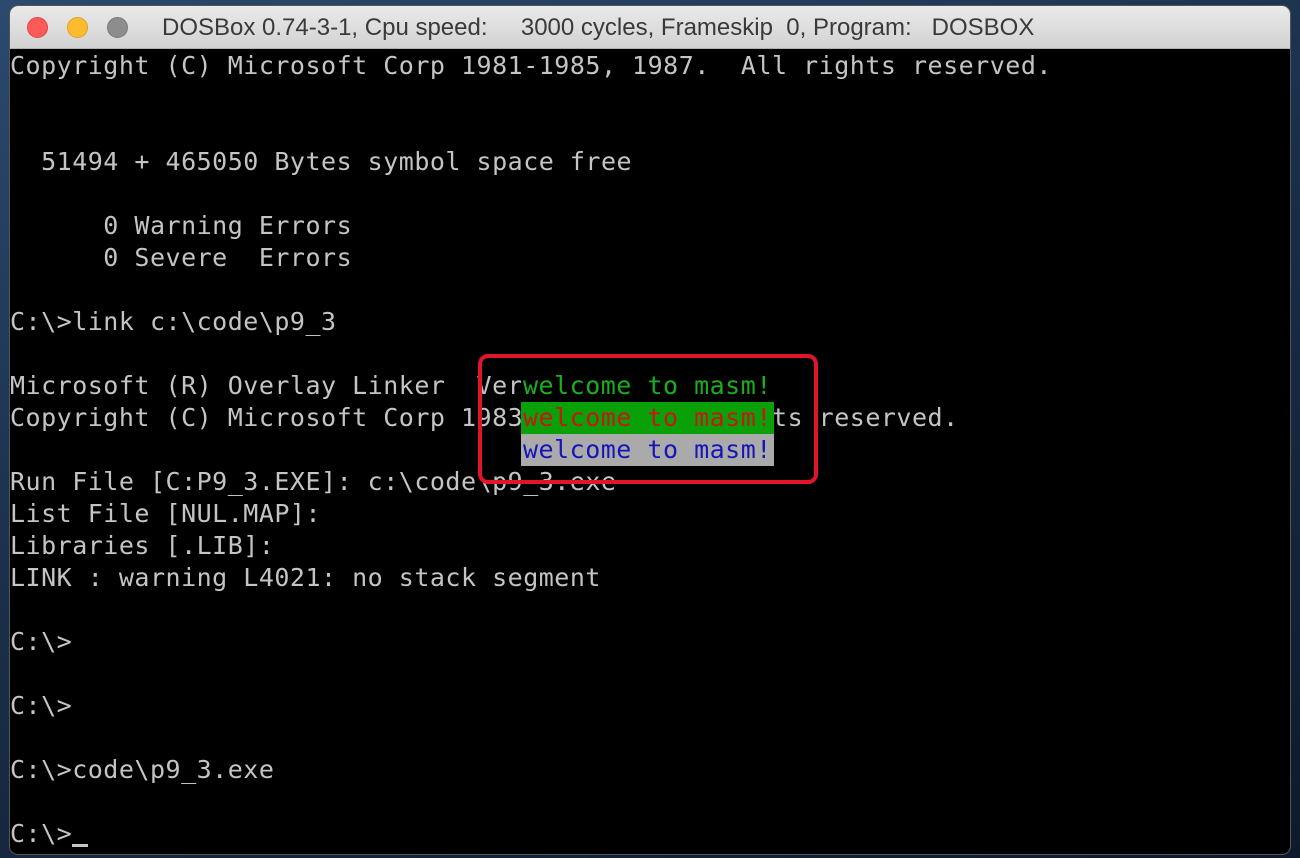 Image resolution: width=1300 pixels, height=858 pixels. Describe the element at coordinates (305, 577) in the screenshot. I see `console-line: LINK : warning L4021: no stack segment` at that location.